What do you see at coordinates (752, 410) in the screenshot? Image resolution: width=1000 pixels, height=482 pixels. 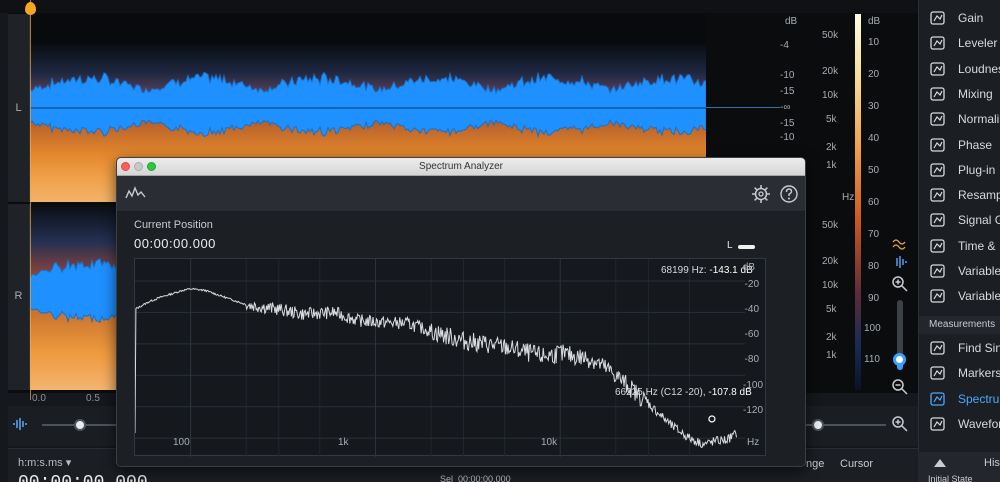 I see `y-tick: -120` at bounding box center [752, 410].